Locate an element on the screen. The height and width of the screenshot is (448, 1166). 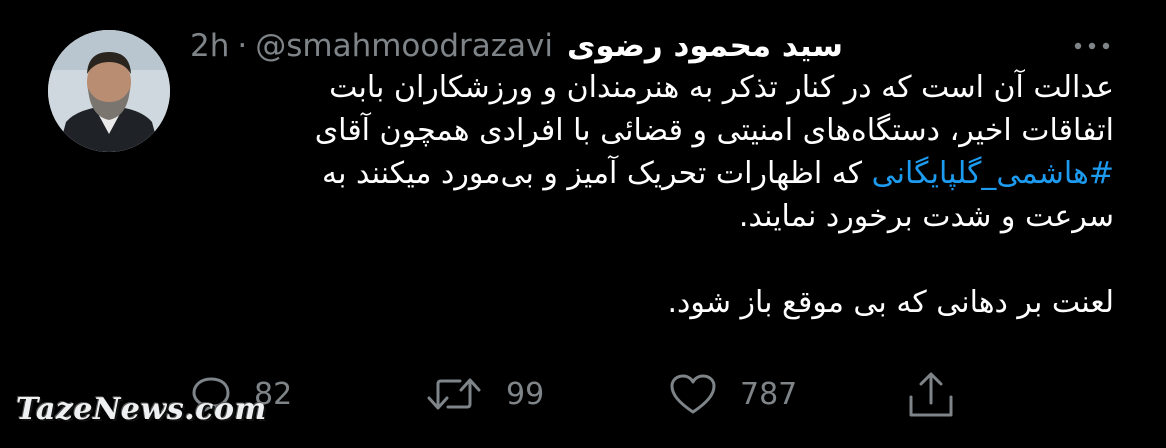
share-icon is located at coordinates (931, 394).